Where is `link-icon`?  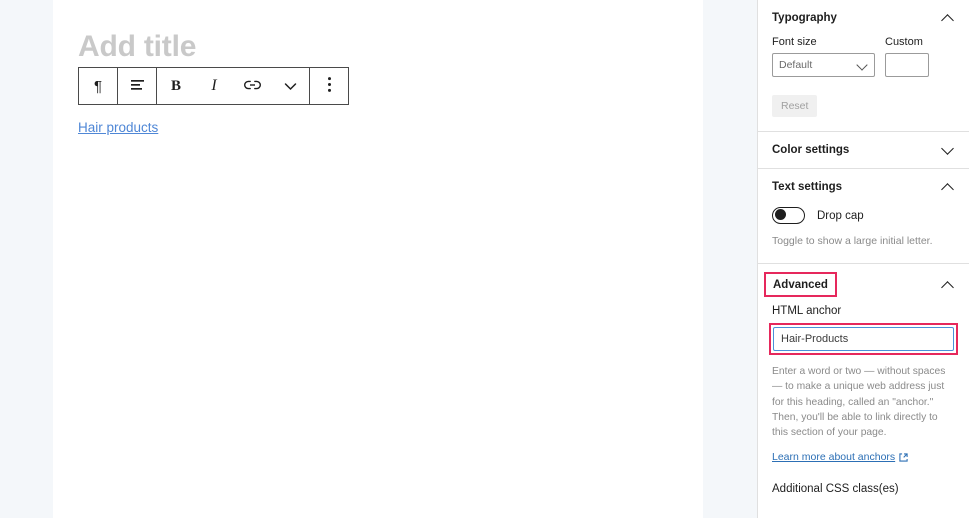 link-icon is located at coordinates (252, 86).